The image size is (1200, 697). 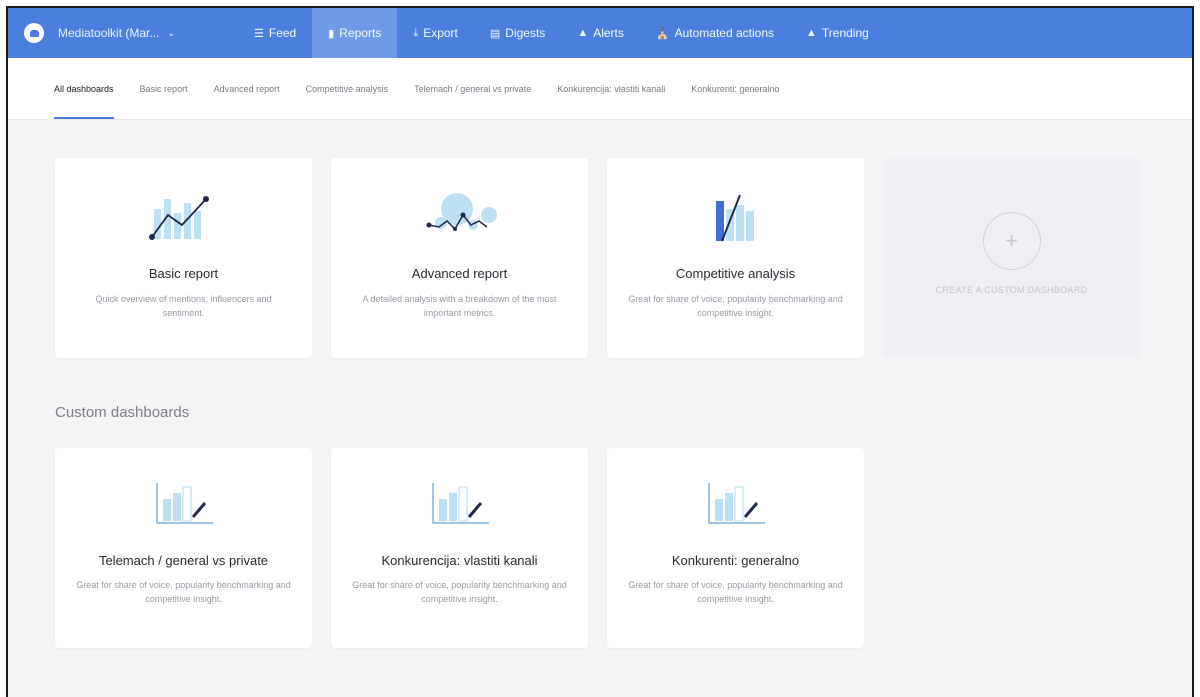 I want to click on chevron-down-icon: ⌄, so click(x=171, y=32).